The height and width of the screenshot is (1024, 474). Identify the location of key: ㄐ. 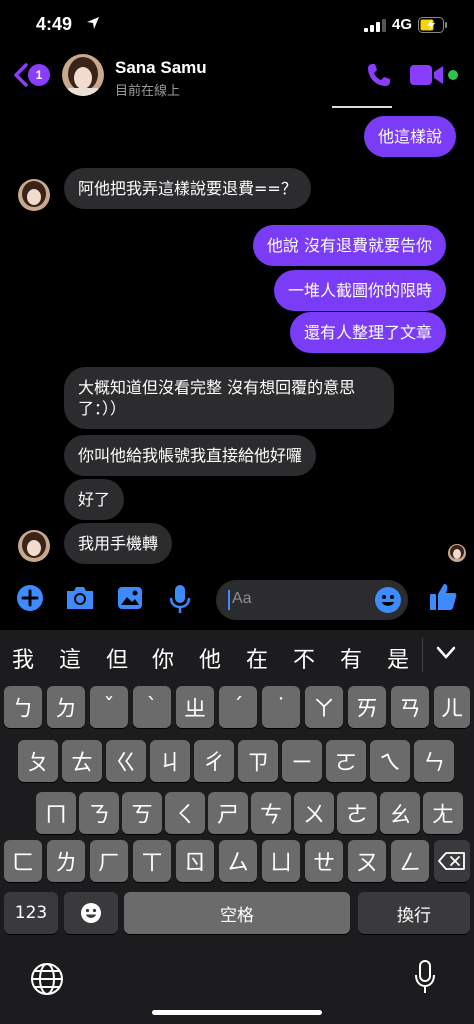
(170, 761).